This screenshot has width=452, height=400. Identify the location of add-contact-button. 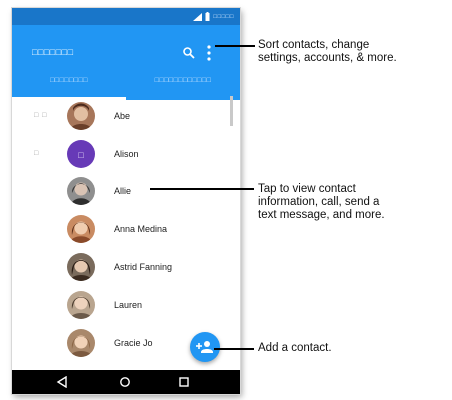
(205, 347).